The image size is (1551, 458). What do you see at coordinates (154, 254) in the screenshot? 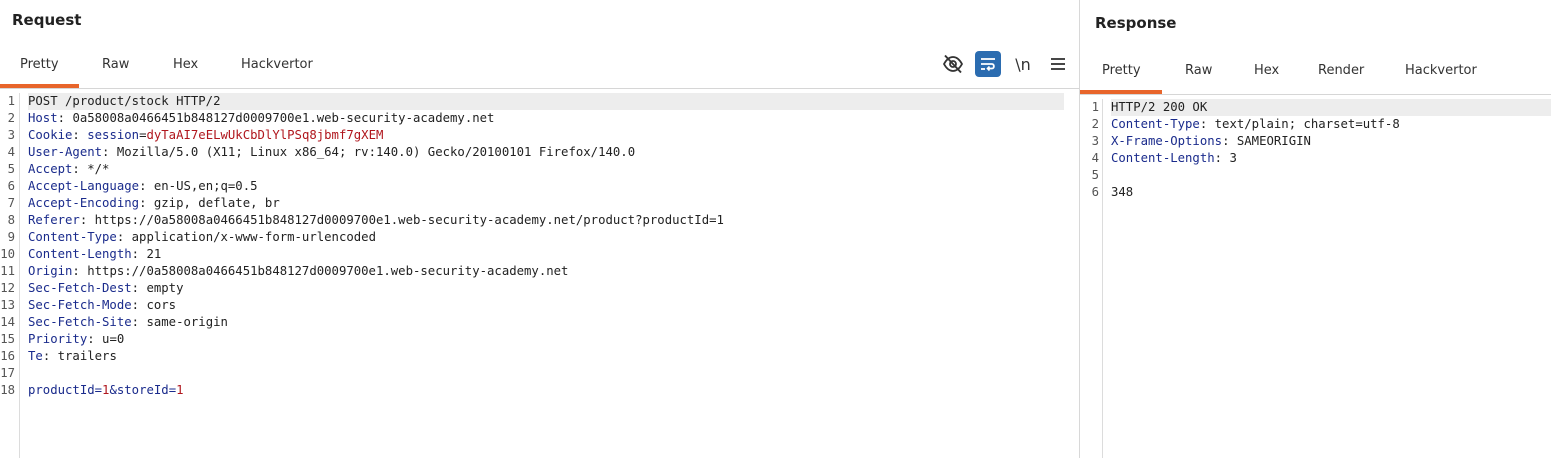
I see `header-value: 21` at bounding box center [154, 254].